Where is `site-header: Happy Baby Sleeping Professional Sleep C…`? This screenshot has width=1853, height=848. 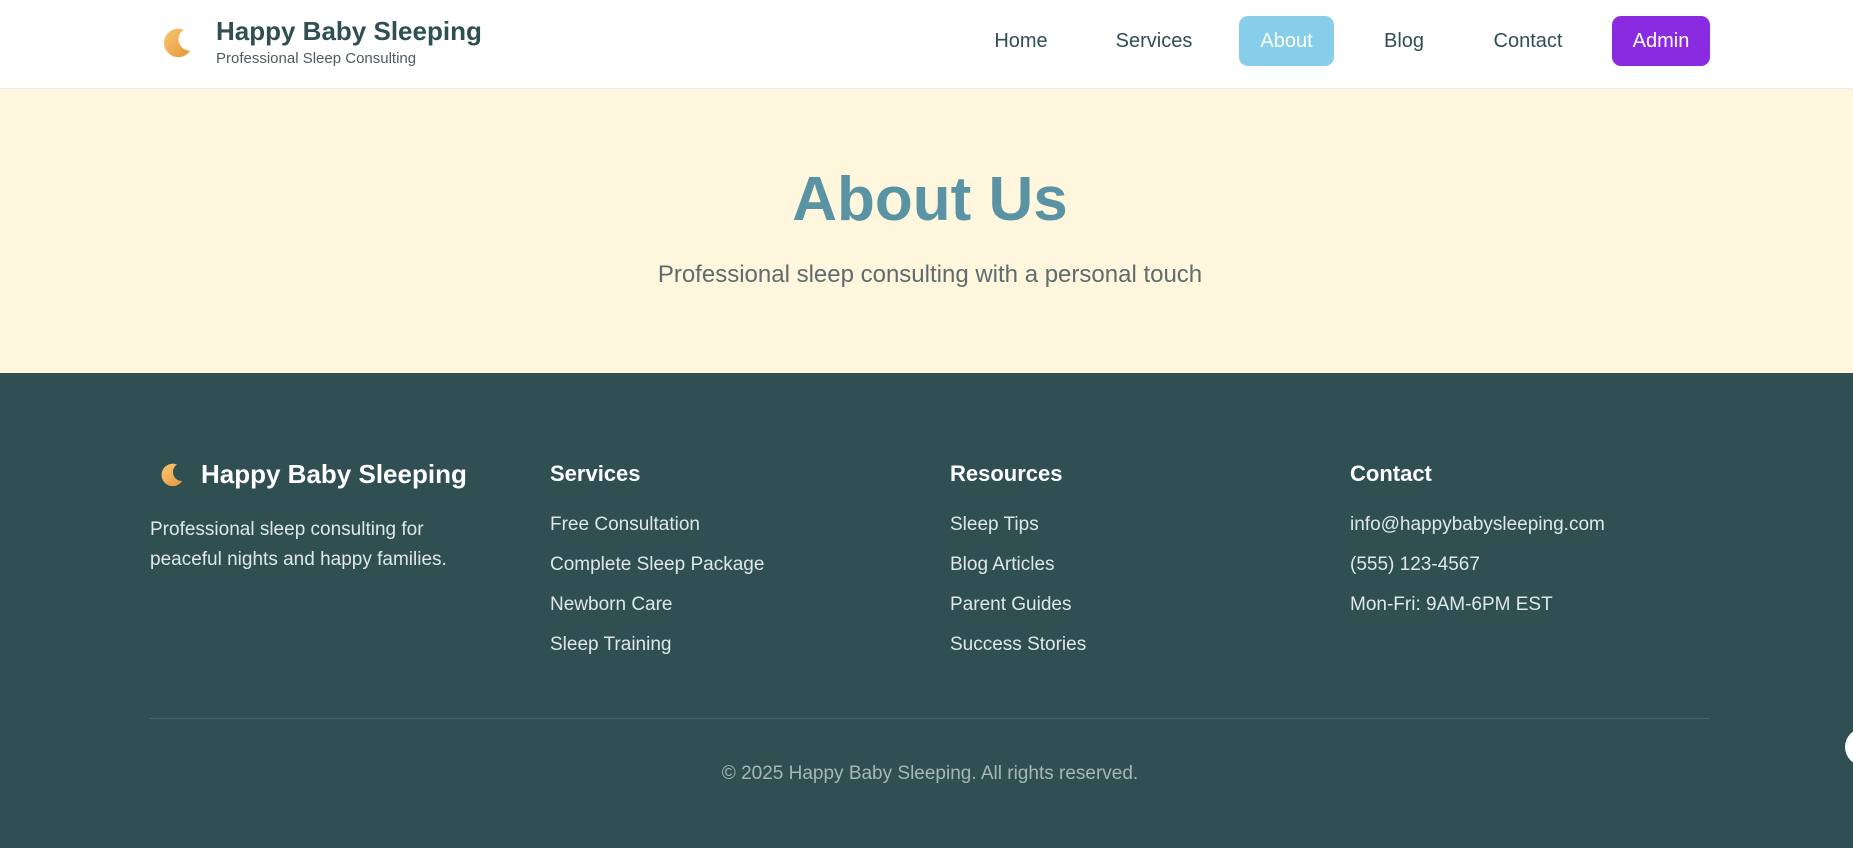 site-header: Happy Baby Sleeping Professional Sleep C… is located at coordinates (926, 44).